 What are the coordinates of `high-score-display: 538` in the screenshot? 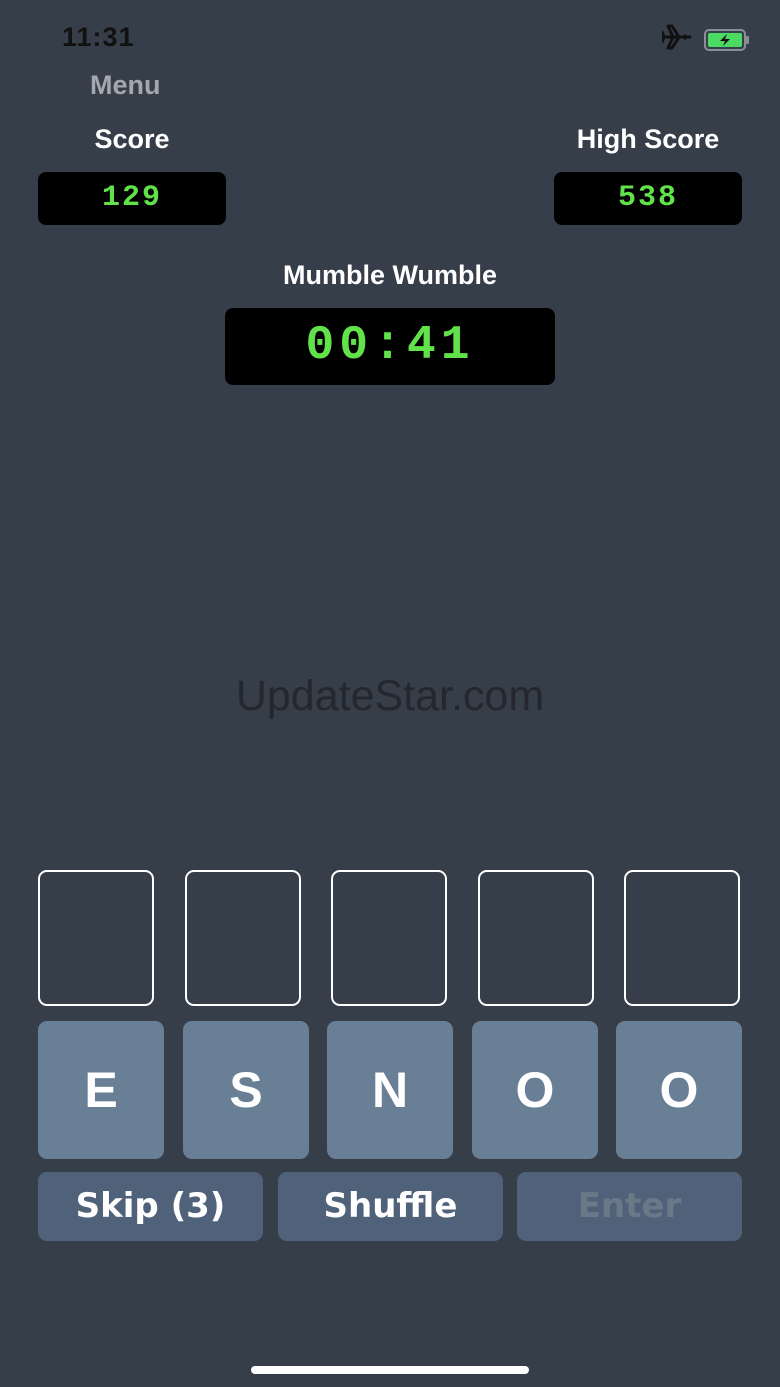 It's located at (648, 198).